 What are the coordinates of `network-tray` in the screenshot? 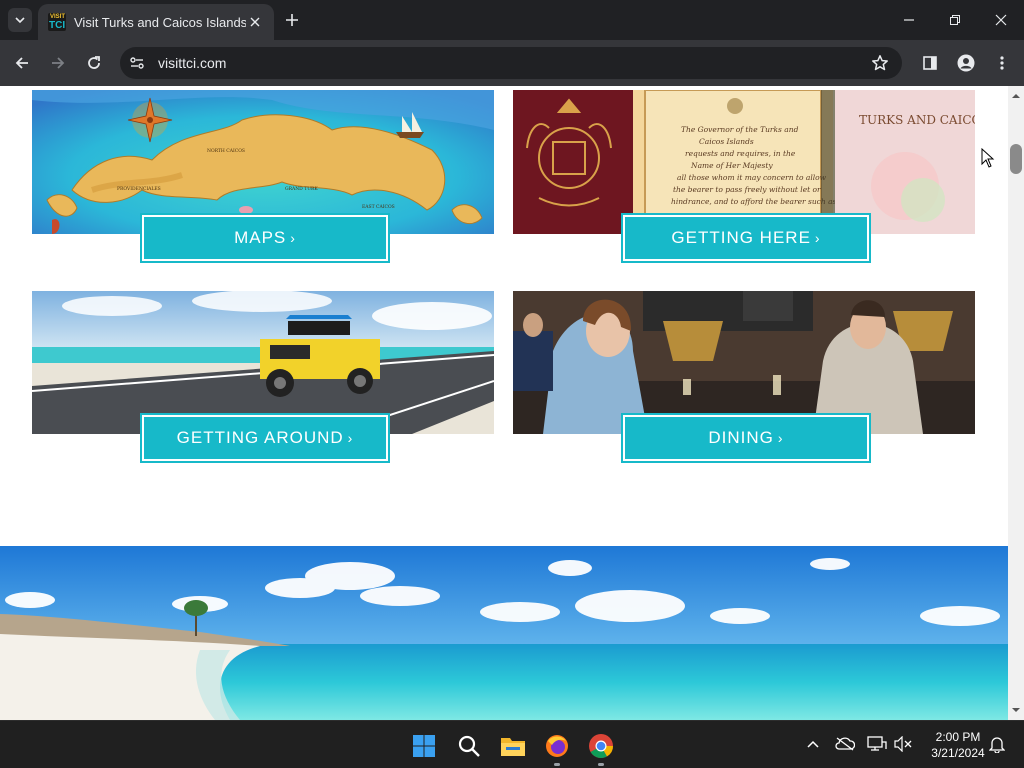 It's located at (877, 744).